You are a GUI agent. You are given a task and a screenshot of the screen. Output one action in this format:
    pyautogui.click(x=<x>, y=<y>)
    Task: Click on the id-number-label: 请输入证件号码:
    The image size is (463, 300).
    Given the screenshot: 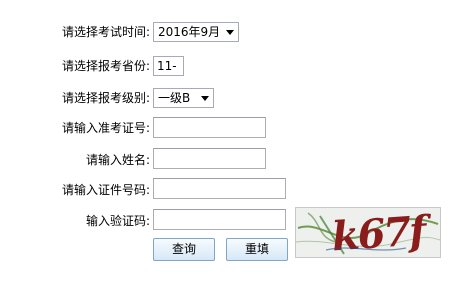 What is the action you would take?
    pyautogui.click(x=105, y=190)
    